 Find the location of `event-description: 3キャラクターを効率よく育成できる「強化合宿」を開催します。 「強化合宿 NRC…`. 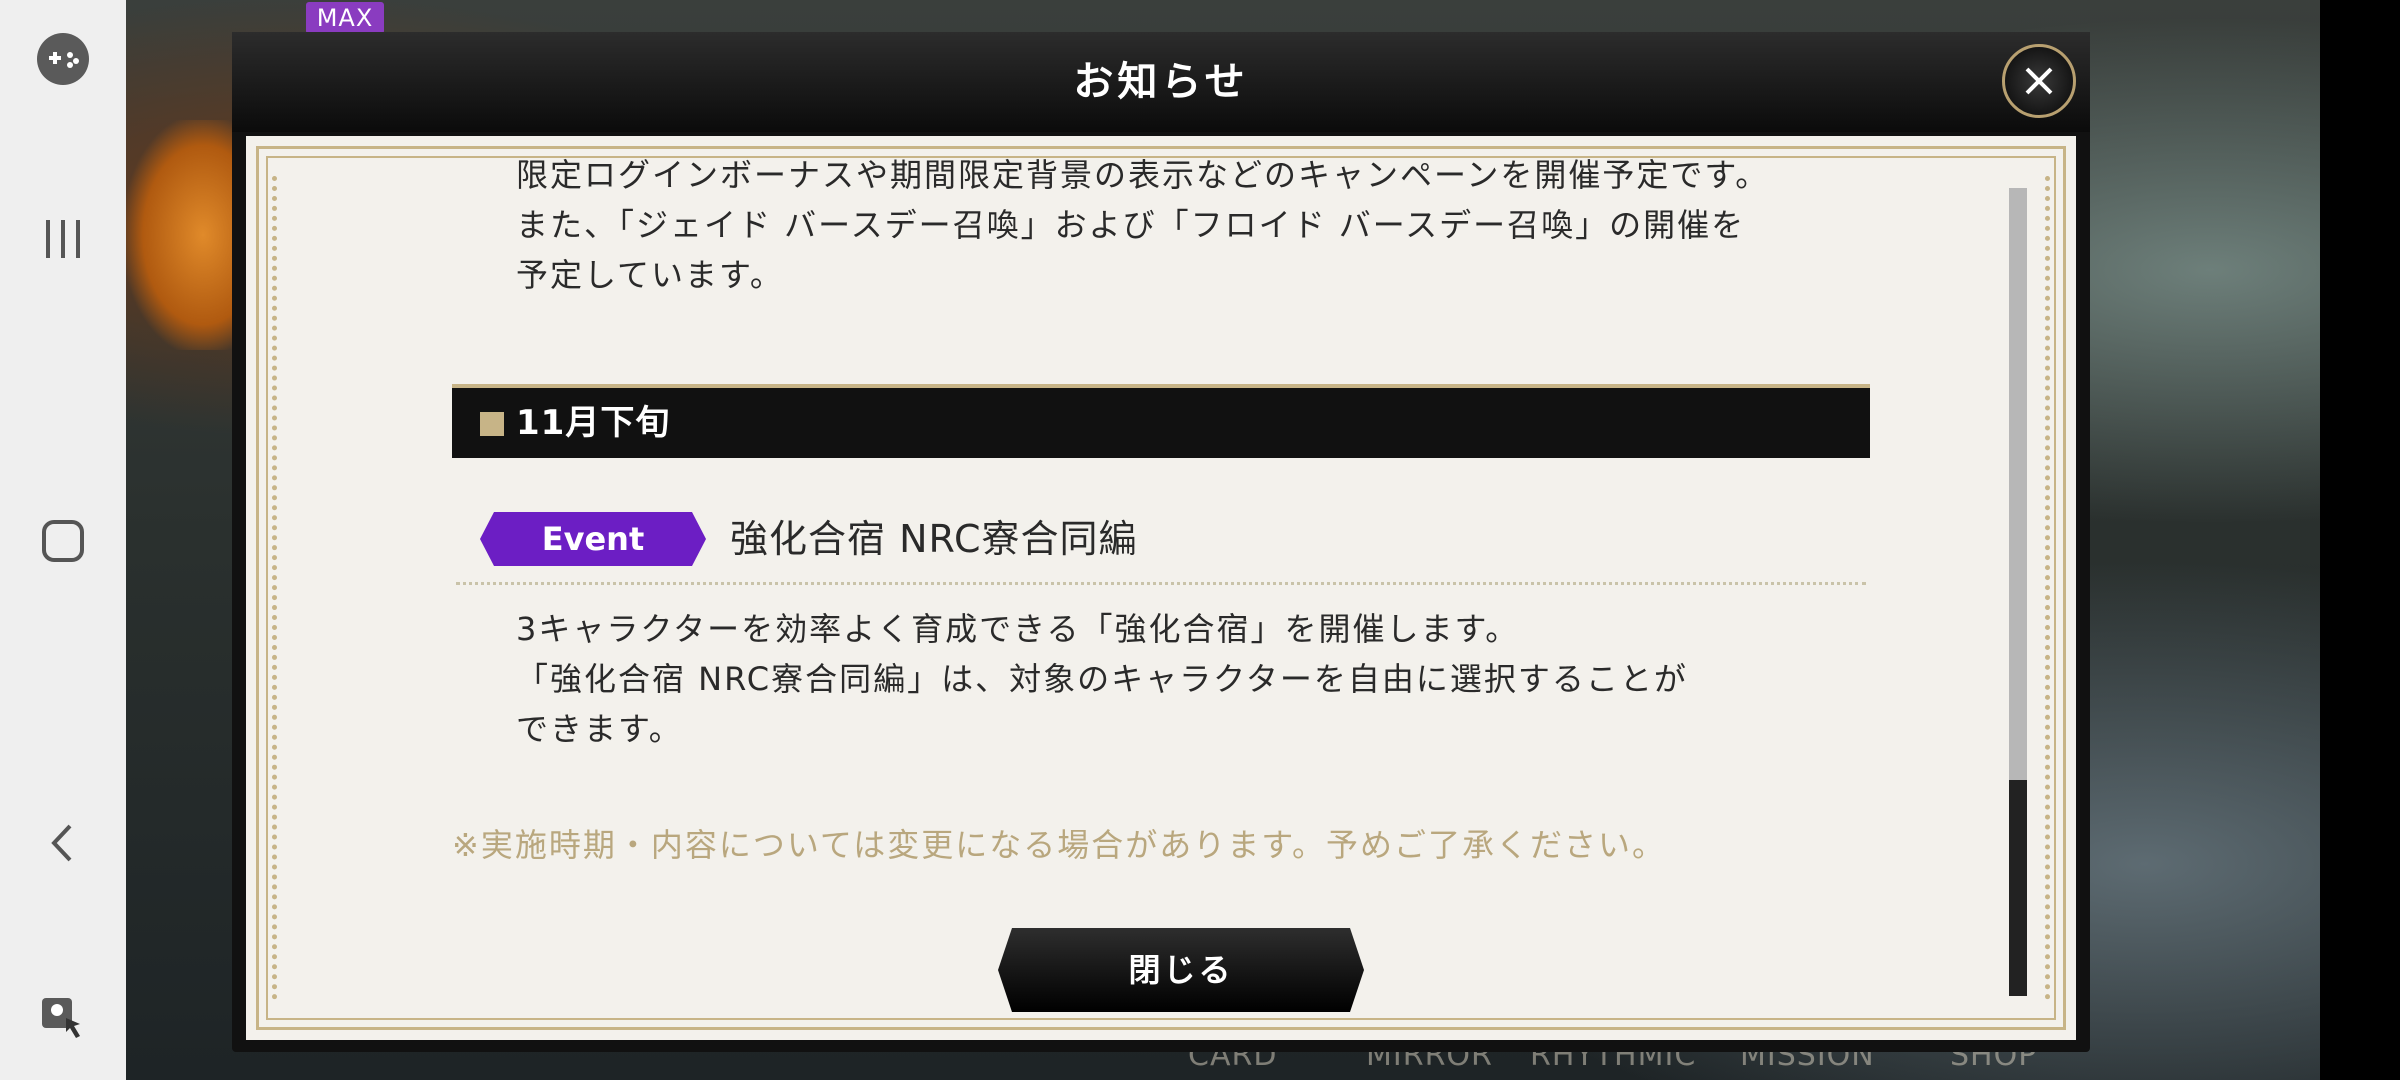

event-description: 3キャラクターを効率よく育成できる「強化合宿」を開催します。 「強化合宿 NRC… is located at coordinates (1102, 679).